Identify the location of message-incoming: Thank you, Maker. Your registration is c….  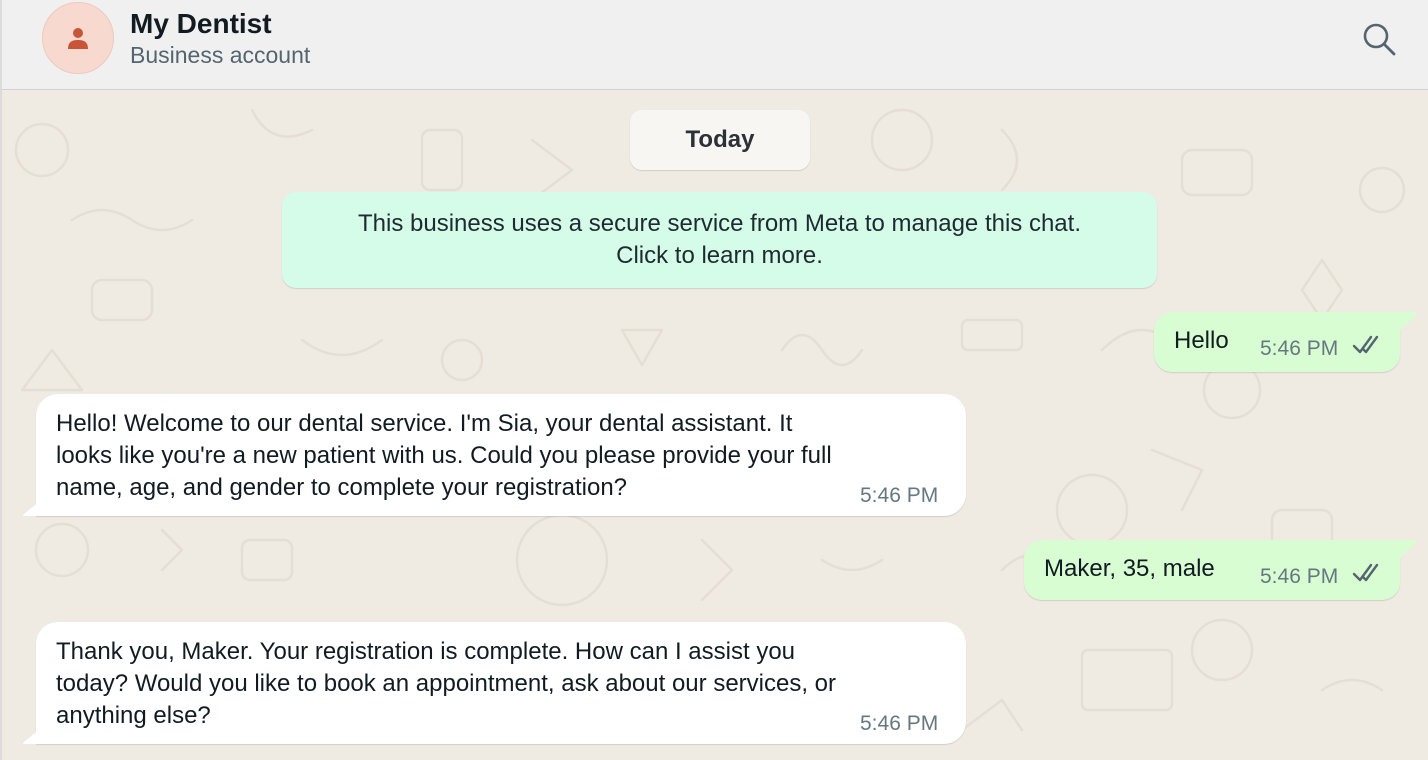
(494, 683).